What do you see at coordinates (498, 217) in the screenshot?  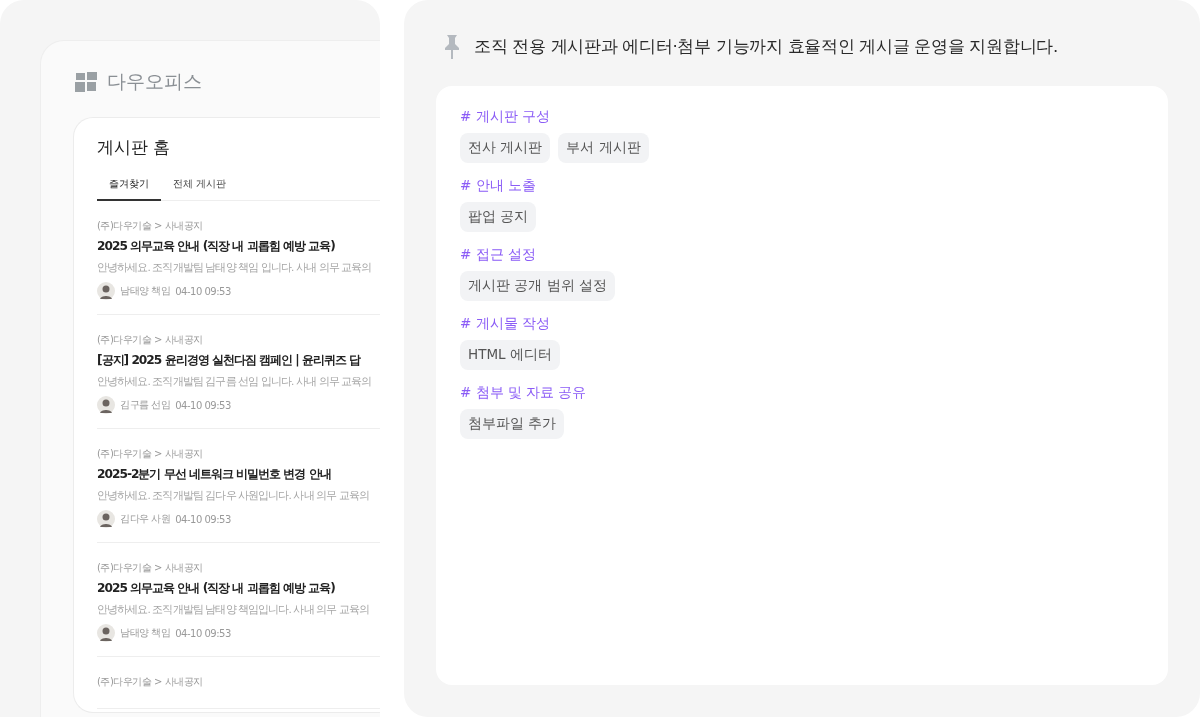 I see `feature-tag: 팝업 공지` at bounding box center [498, 217].